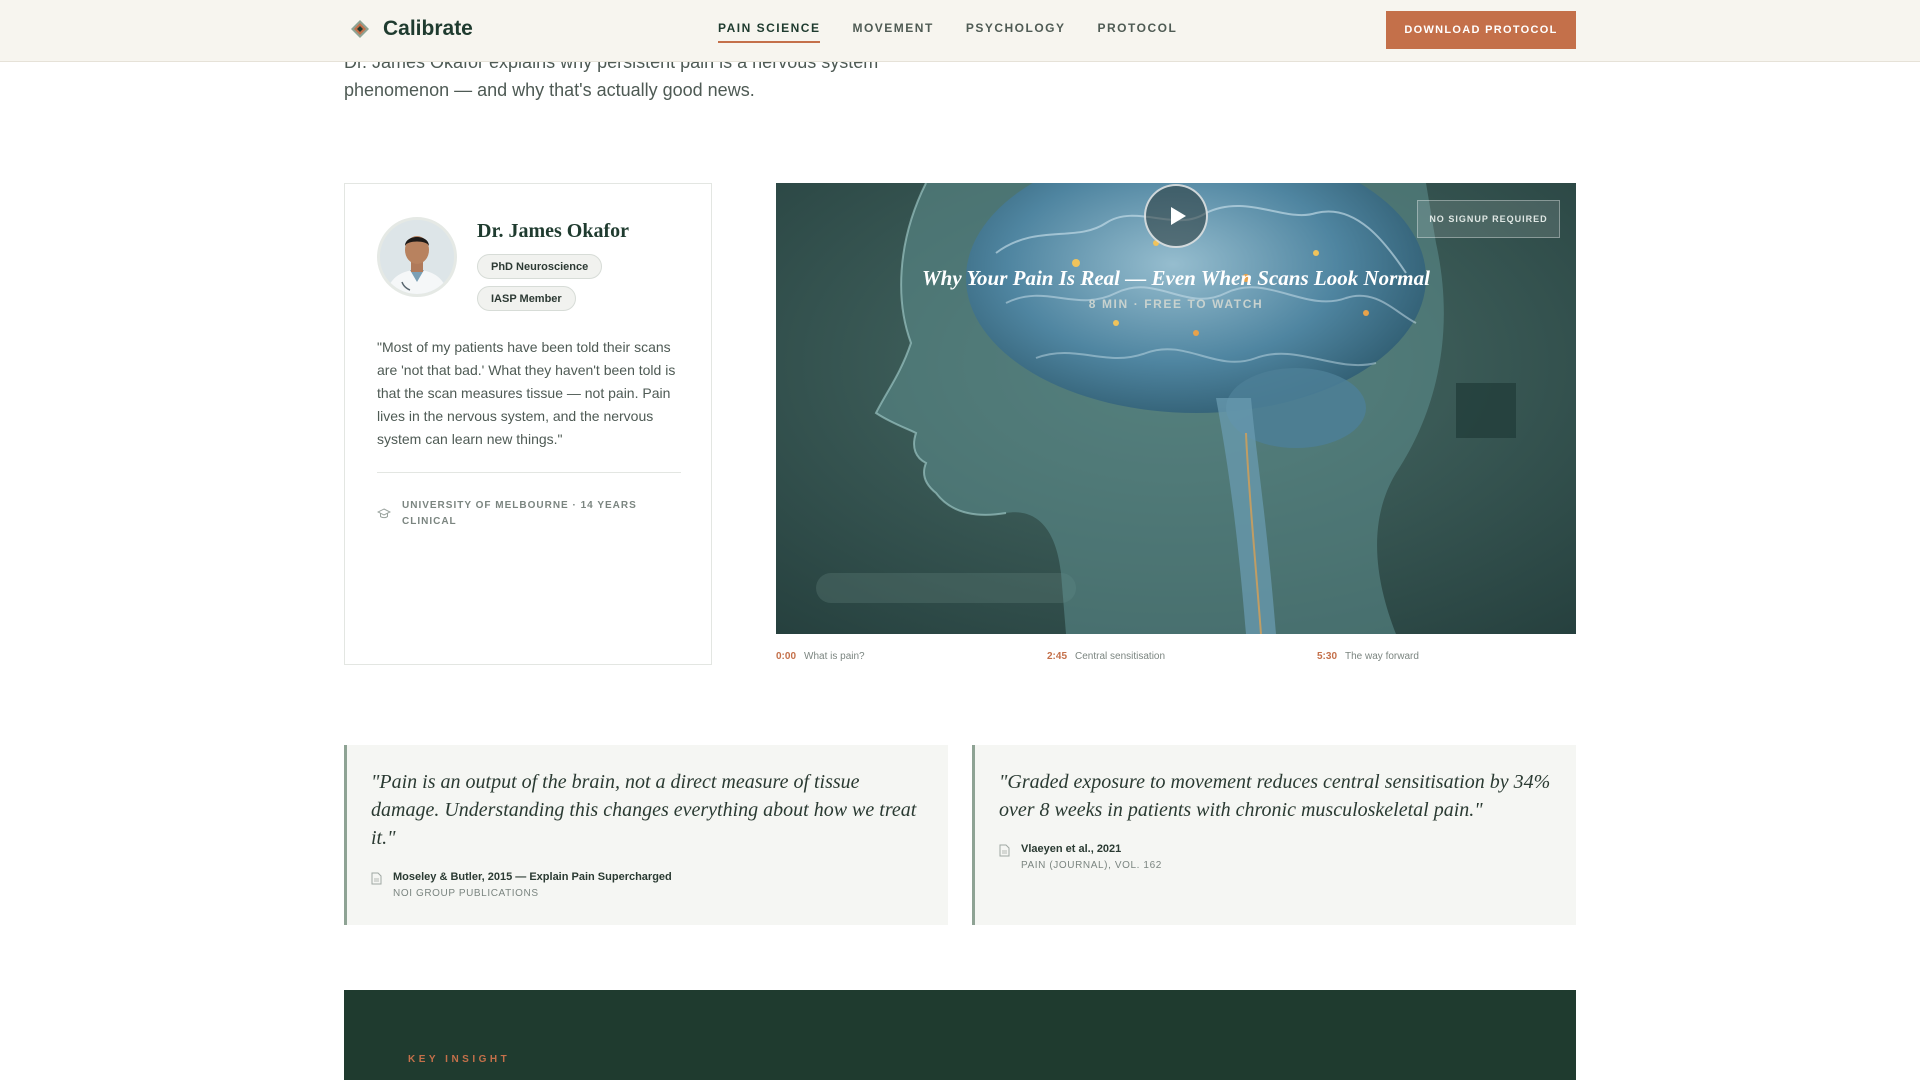  I want to click on nav-protocol: PROTOCOL, so click(1138, 32).